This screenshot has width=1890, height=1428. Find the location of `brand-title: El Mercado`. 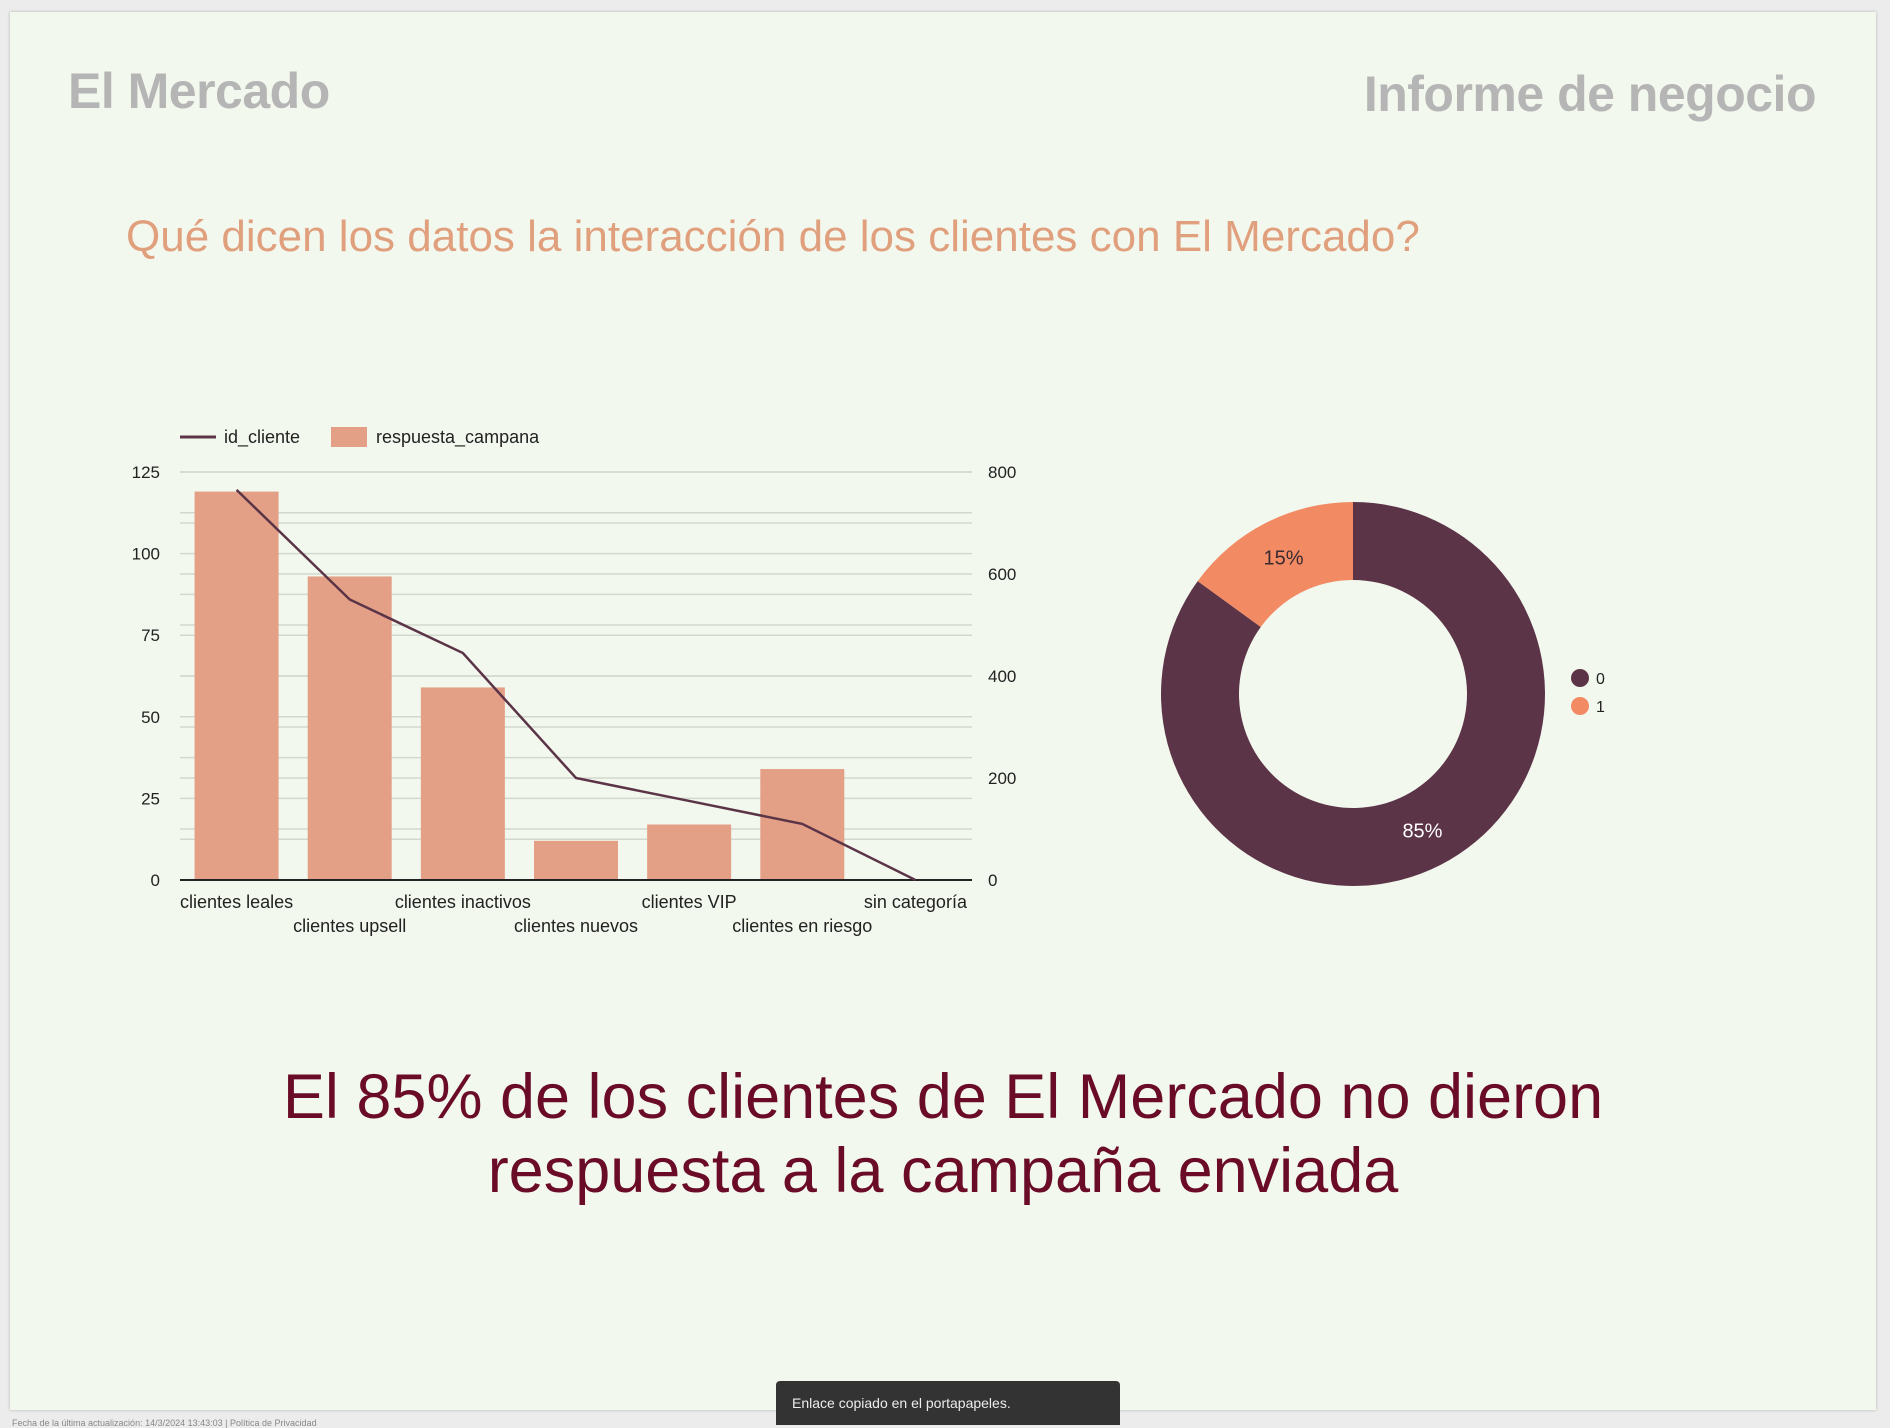

brand-title: El Mercado is located at coordinates (199, 91).